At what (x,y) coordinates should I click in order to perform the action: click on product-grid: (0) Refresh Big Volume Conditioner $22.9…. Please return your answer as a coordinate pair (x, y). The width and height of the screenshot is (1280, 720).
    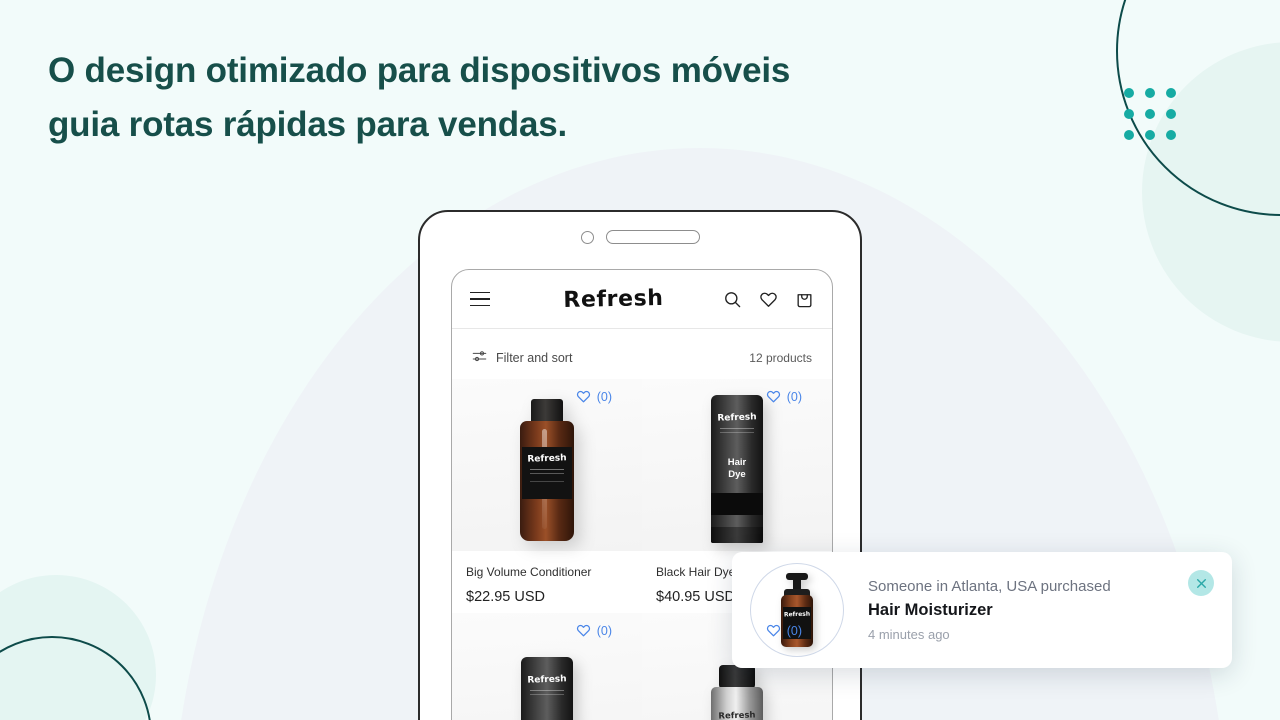
    Looking at the image, I should click on (642, 549).